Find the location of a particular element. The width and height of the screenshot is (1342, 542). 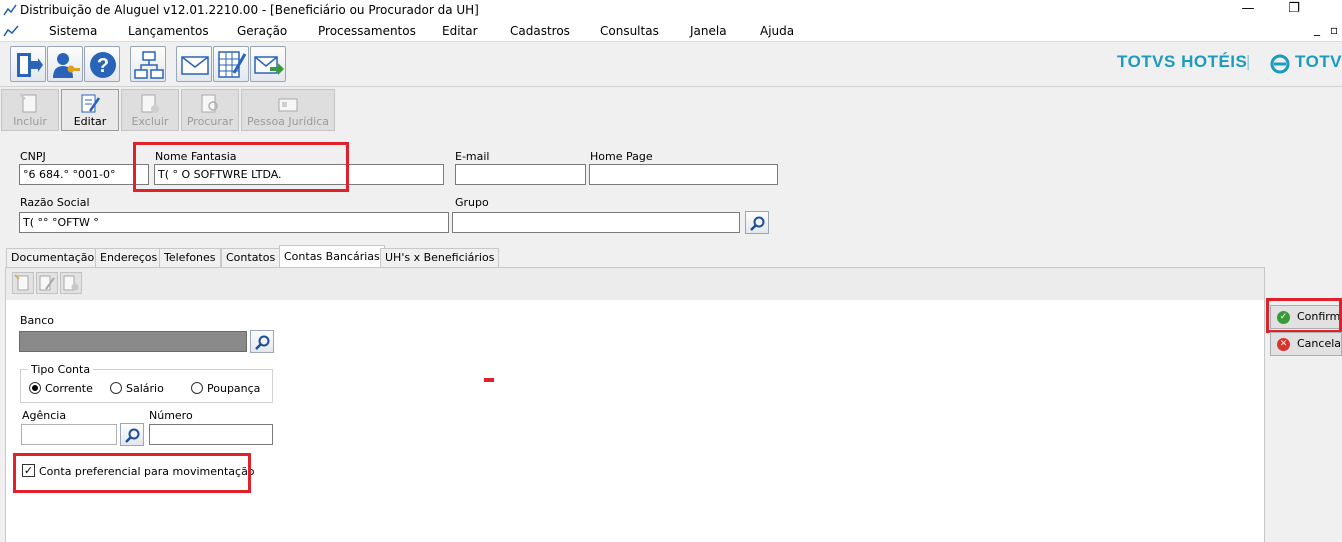

pessoa-juridica-button: Pessoa Jurídica is located at coordinates (288, 110).